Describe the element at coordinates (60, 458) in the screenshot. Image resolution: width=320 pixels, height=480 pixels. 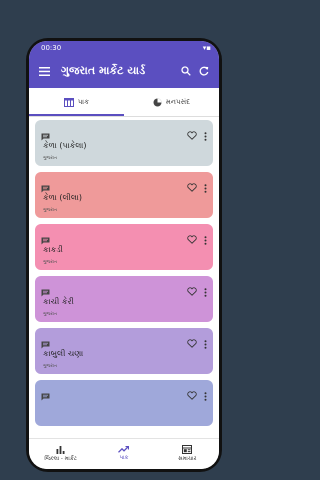
I see `nav-district-market-label: જિલ્લા - માર્કેટ` at that location.